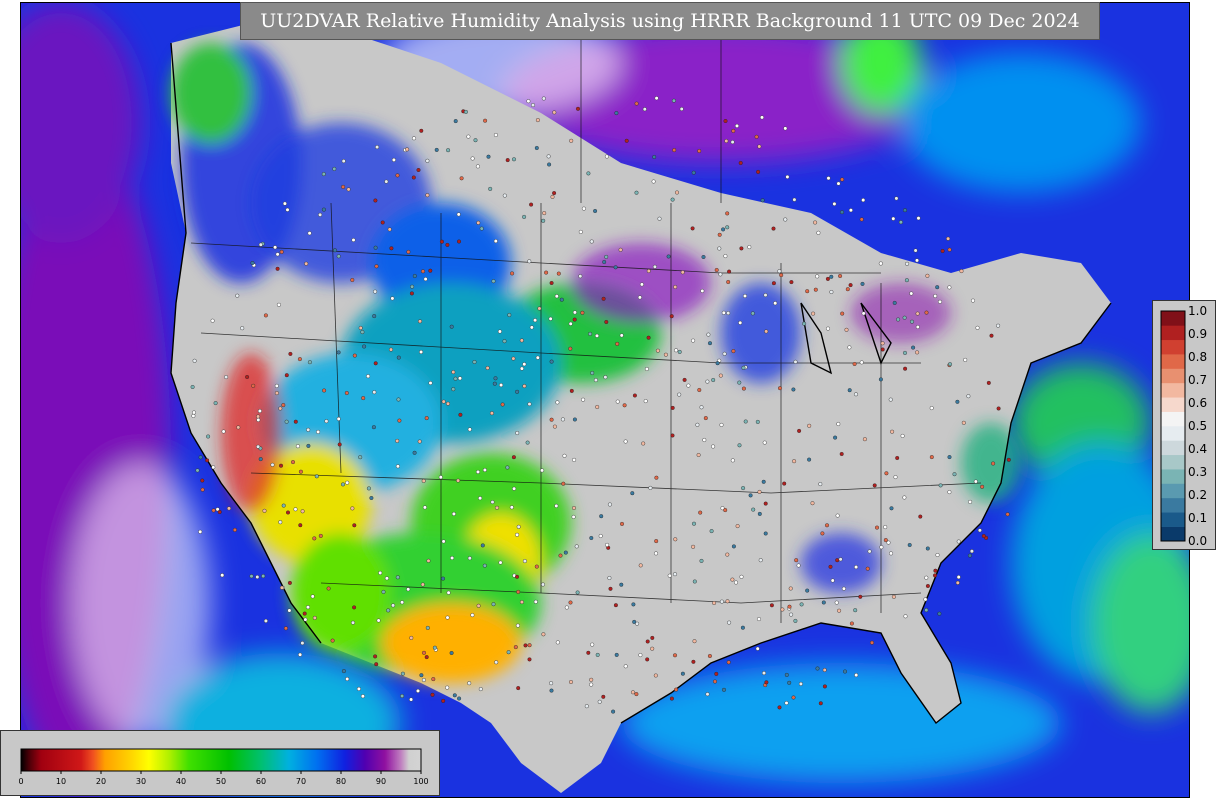 The height and width of the screenshot is (800, 1216). Describe the element at coordinates (223, 778) in the screenshot. I see `rh-tick-labels: 0 10 20 30 40 50 60 70 80 90 100` at that location.